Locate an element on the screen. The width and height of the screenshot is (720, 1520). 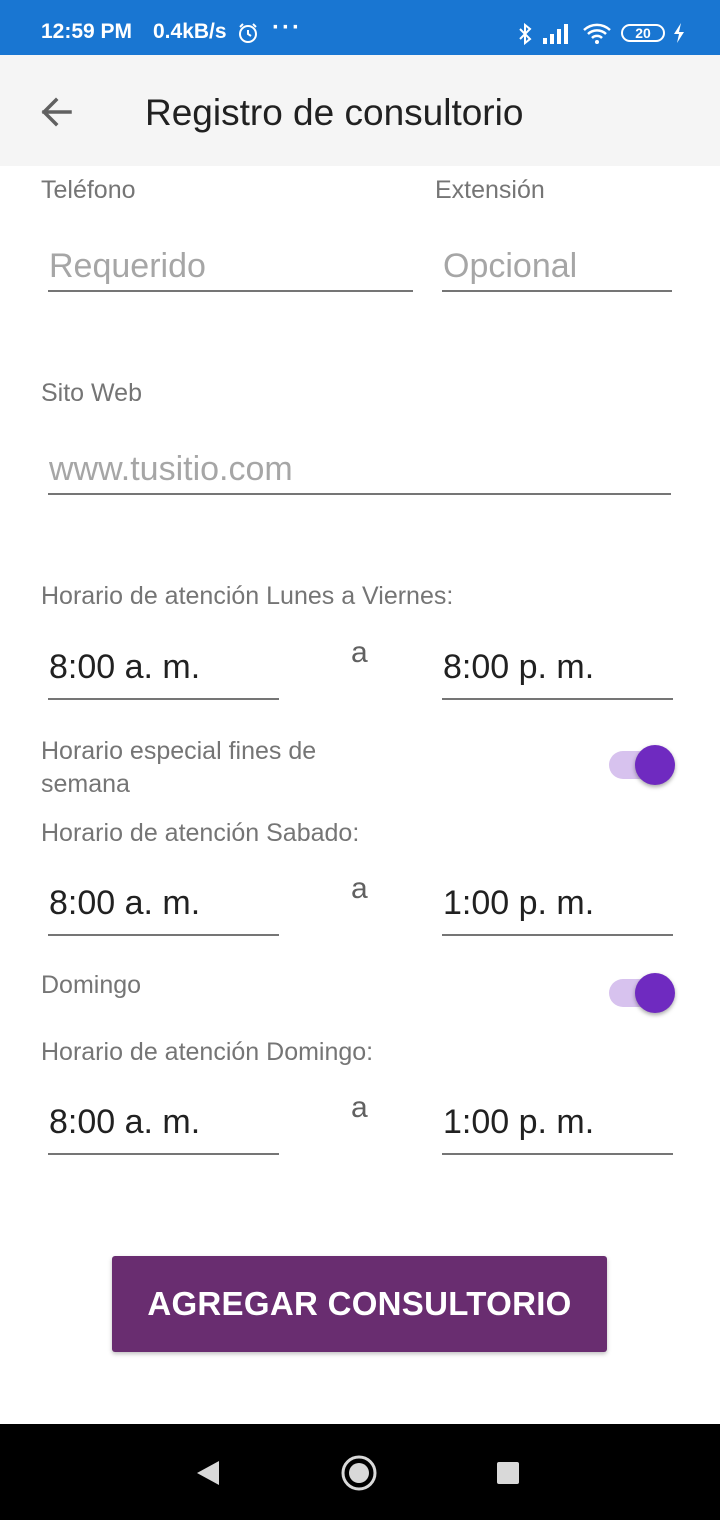
saturday-to-time: 1:00 p. m. is located at coordinates (557, 908).